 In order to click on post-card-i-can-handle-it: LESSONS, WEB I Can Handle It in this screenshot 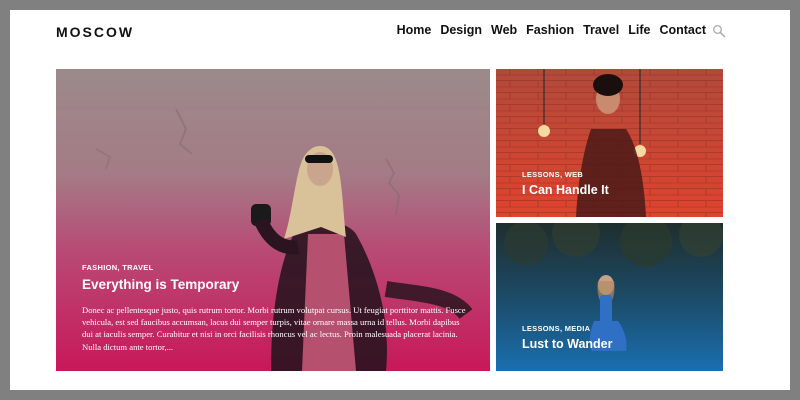, I will do `click(609, 143)`.